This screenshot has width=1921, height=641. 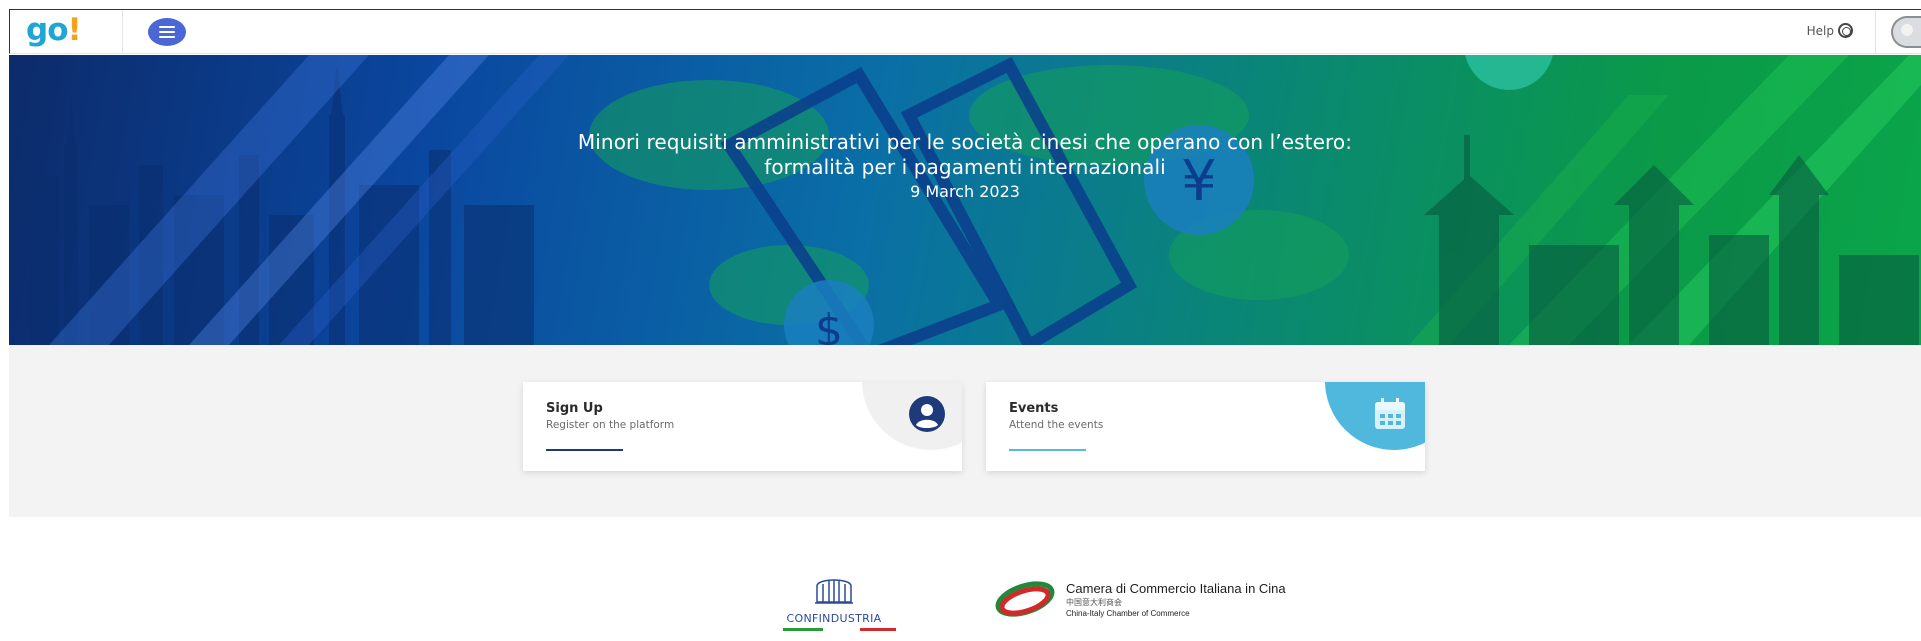 What do you see at coordinates (1390, 416) in the screenshot?
I see `calendar-icon` at bounding box center [1390, 416].